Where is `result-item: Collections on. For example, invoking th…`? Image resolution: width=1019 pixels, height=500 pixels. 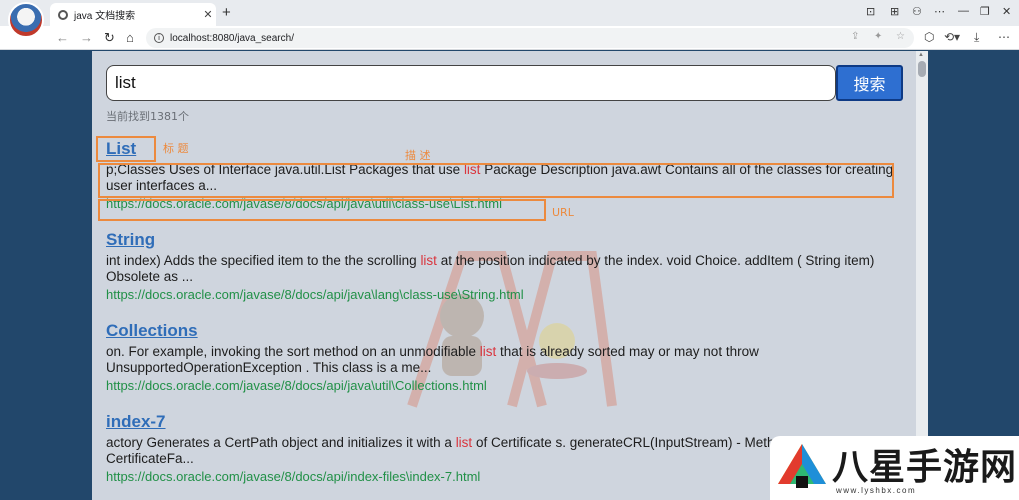
result-item: Collections on. For example, invoking th… is located at coordinates (506, 357).